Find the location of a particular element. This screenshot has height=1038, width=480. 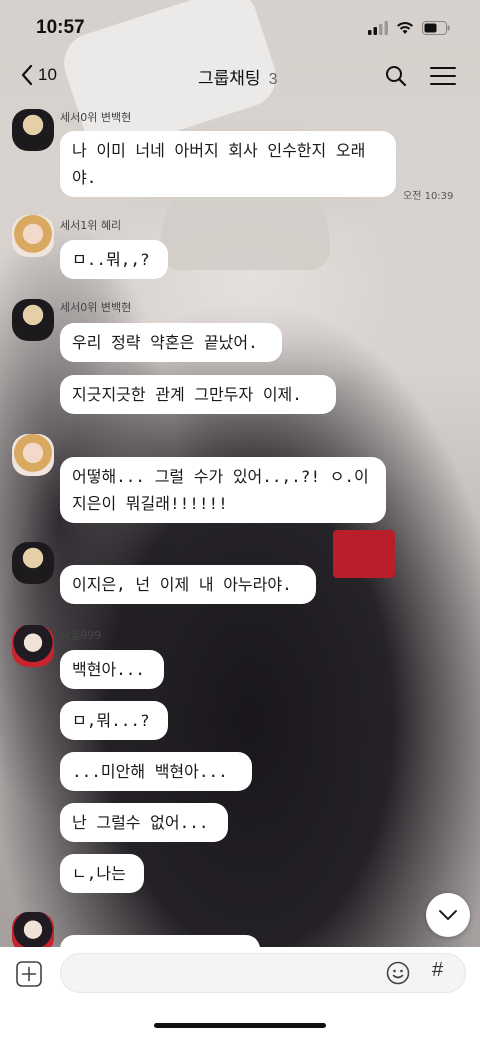

scroll-to-bottom-button is located at coordinates (448, 915).